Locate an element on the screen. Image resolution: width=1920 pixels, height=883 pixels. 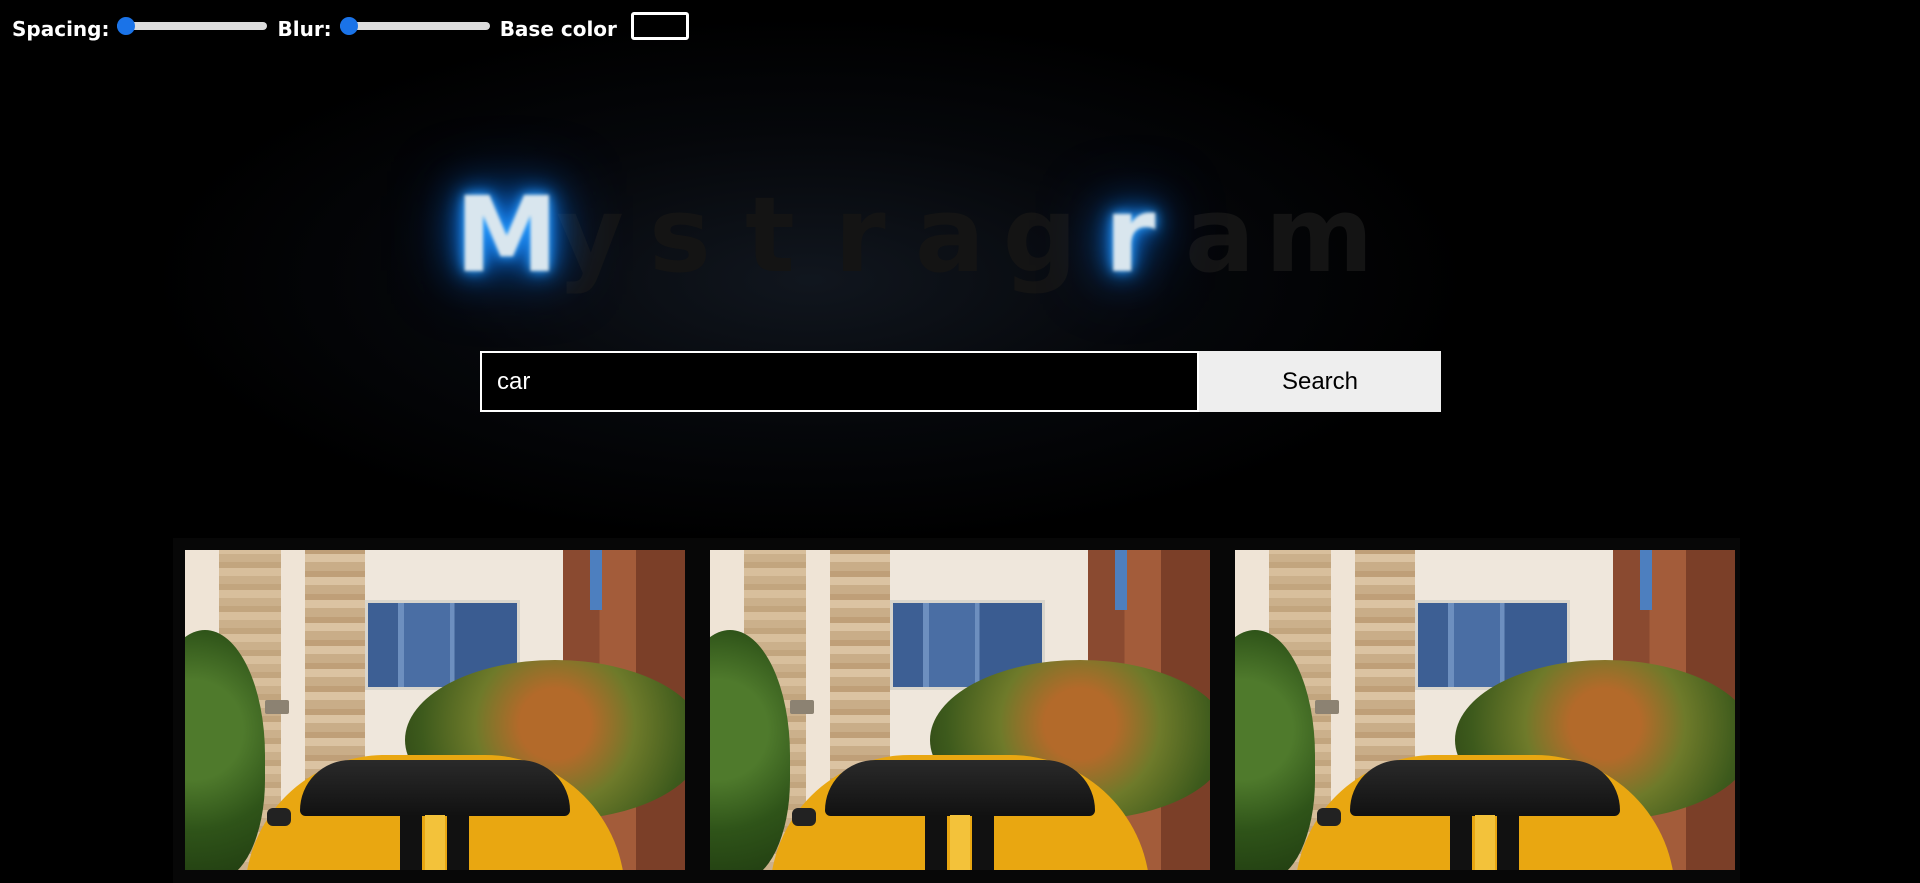
search-input is located at coordinates (839, 381).